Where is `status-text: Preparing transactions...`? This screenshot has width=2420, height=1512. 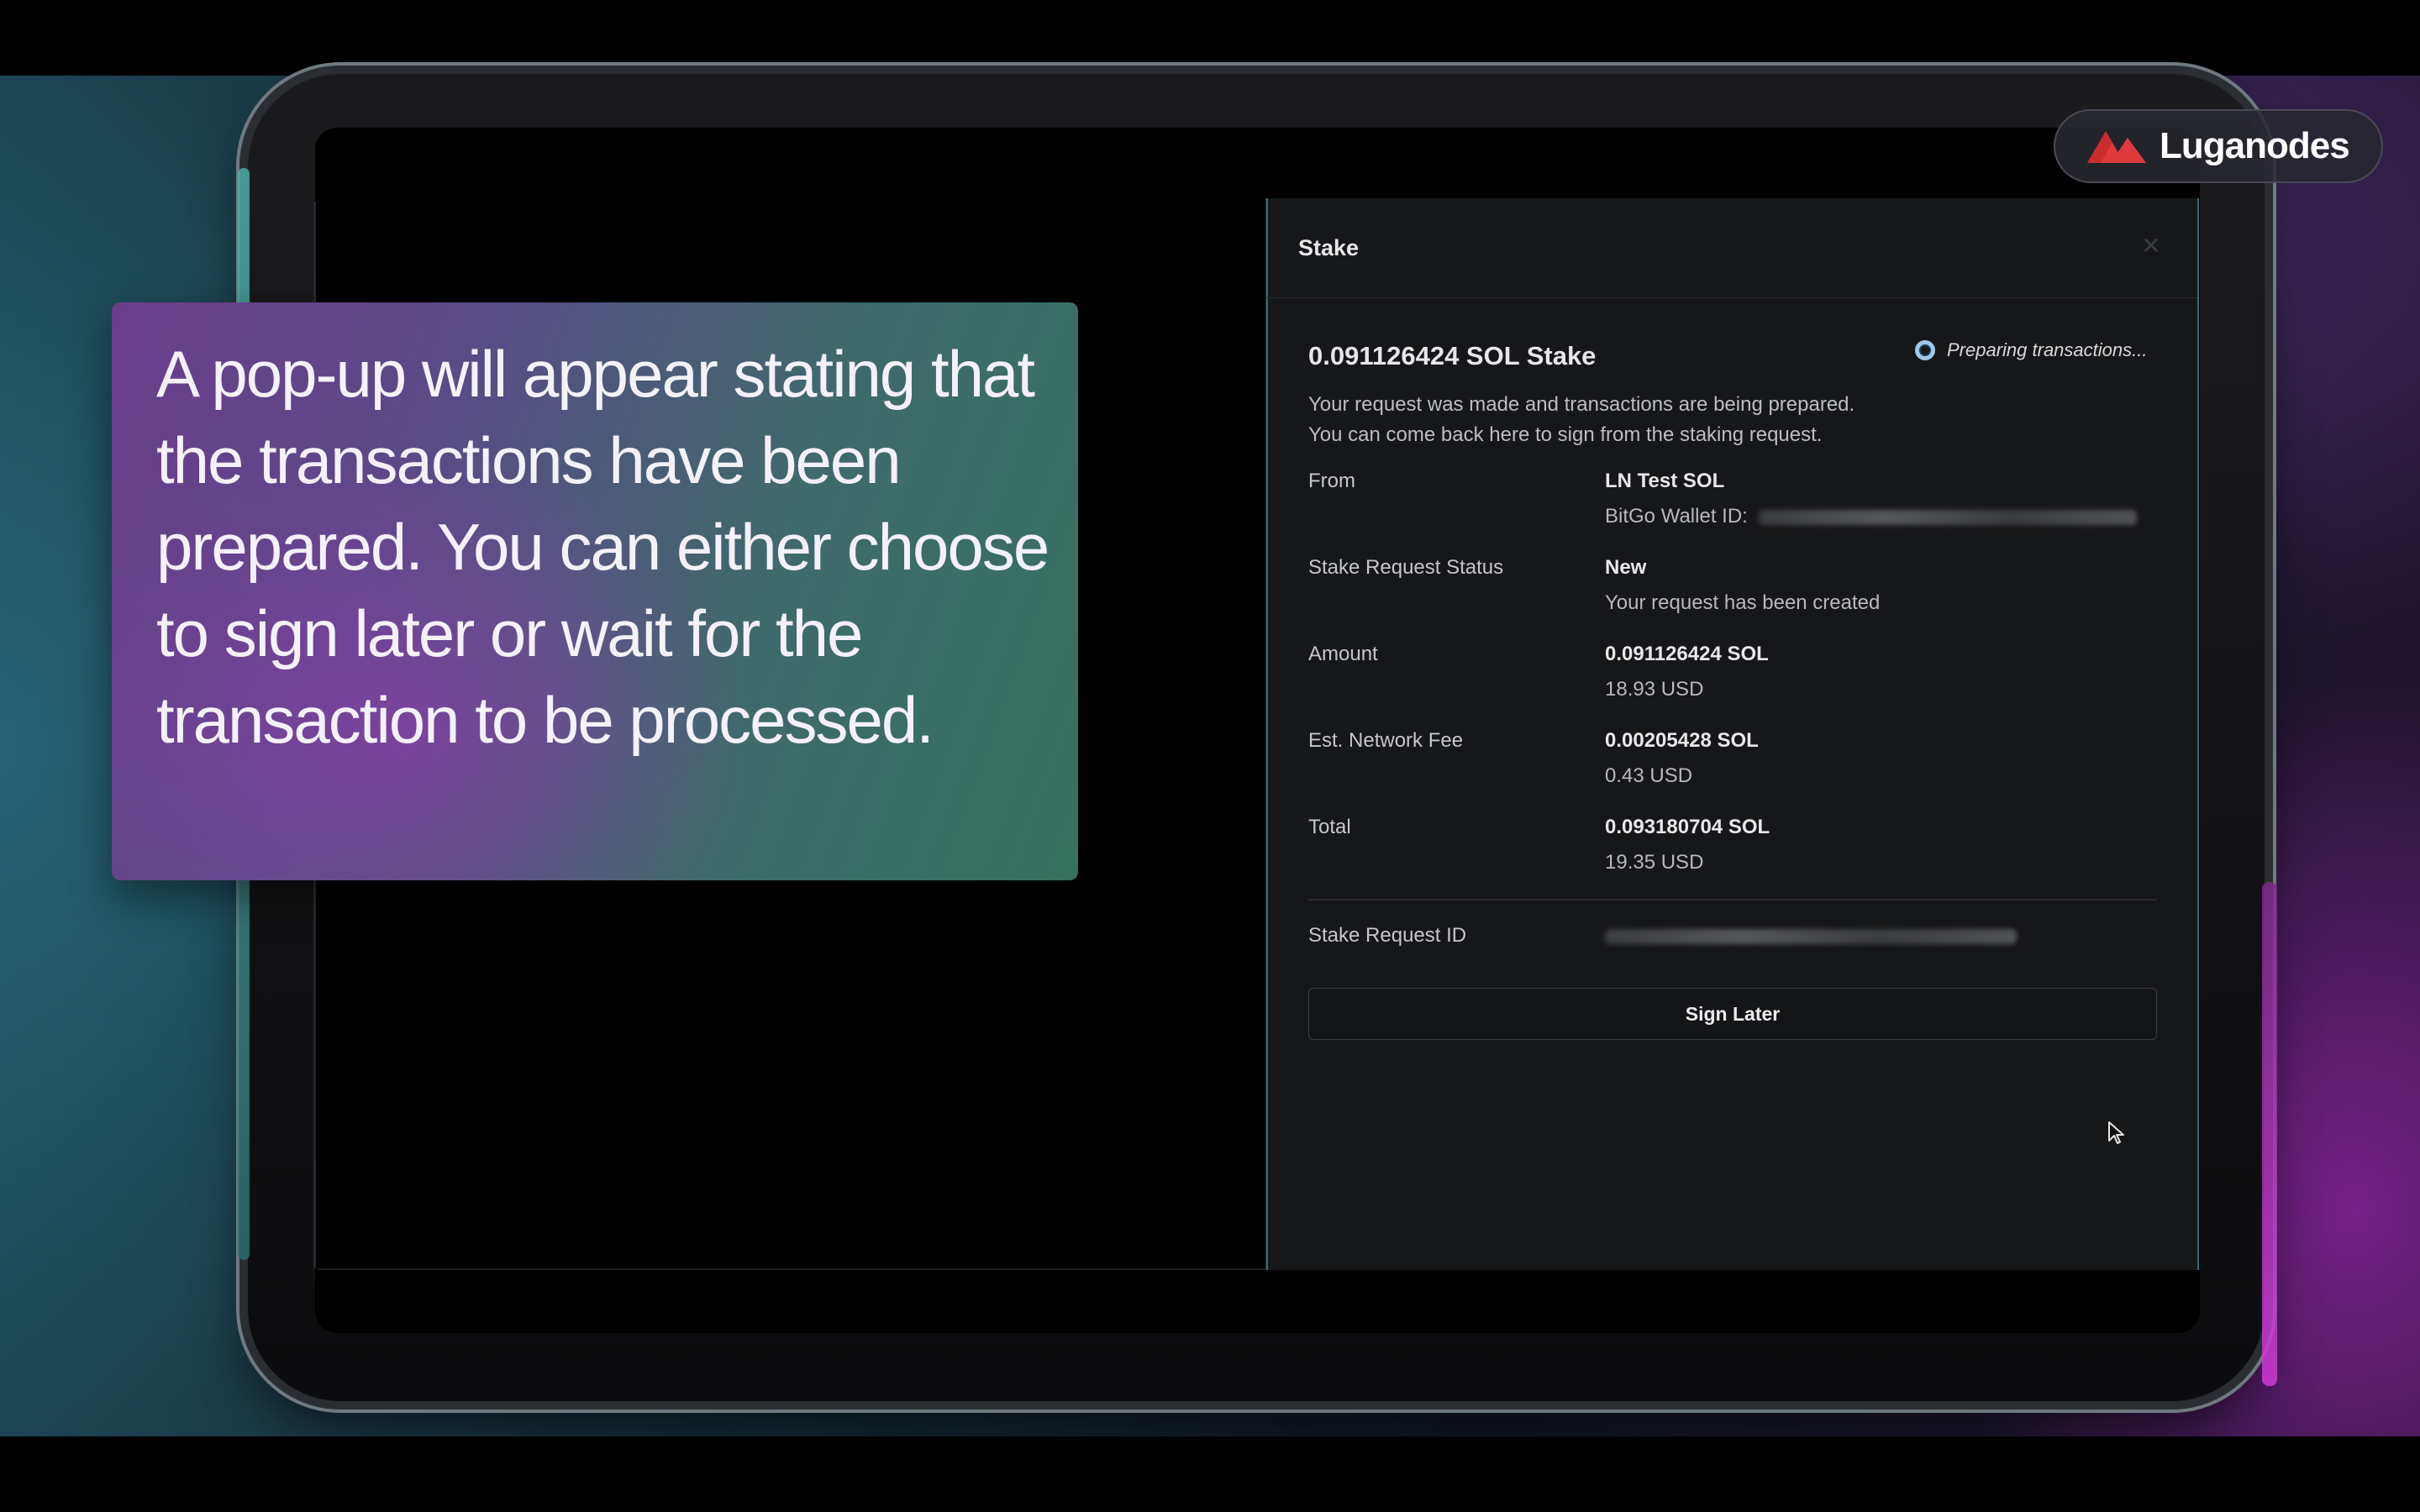
status-text: Preparing transactions... is located at coordinates (2047, 349).